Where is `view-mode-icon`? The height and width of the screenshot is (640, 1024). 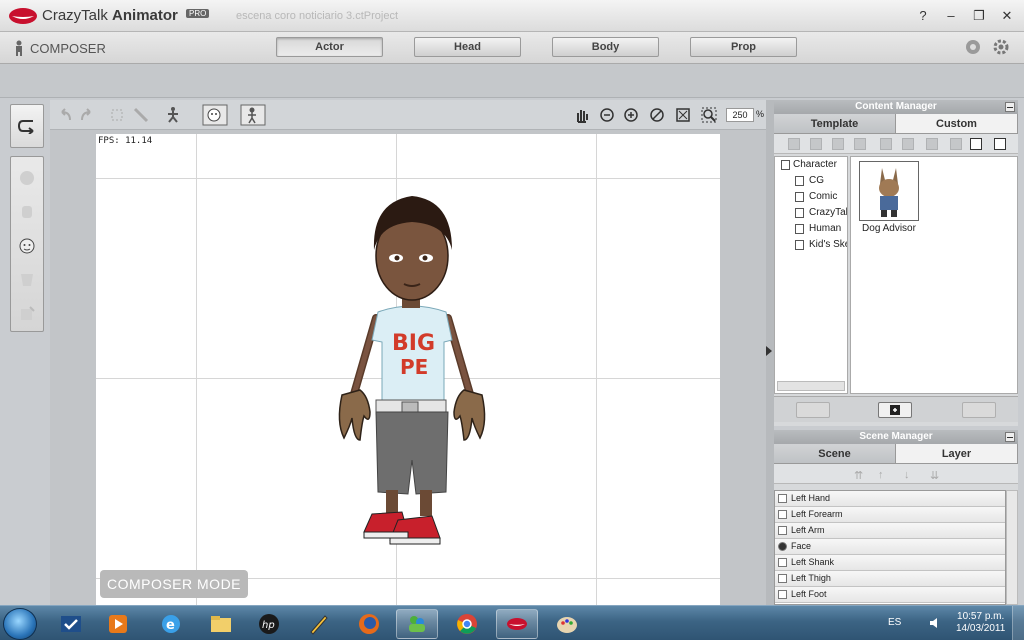
view-mode-icon is located at coordinates (976, 144).